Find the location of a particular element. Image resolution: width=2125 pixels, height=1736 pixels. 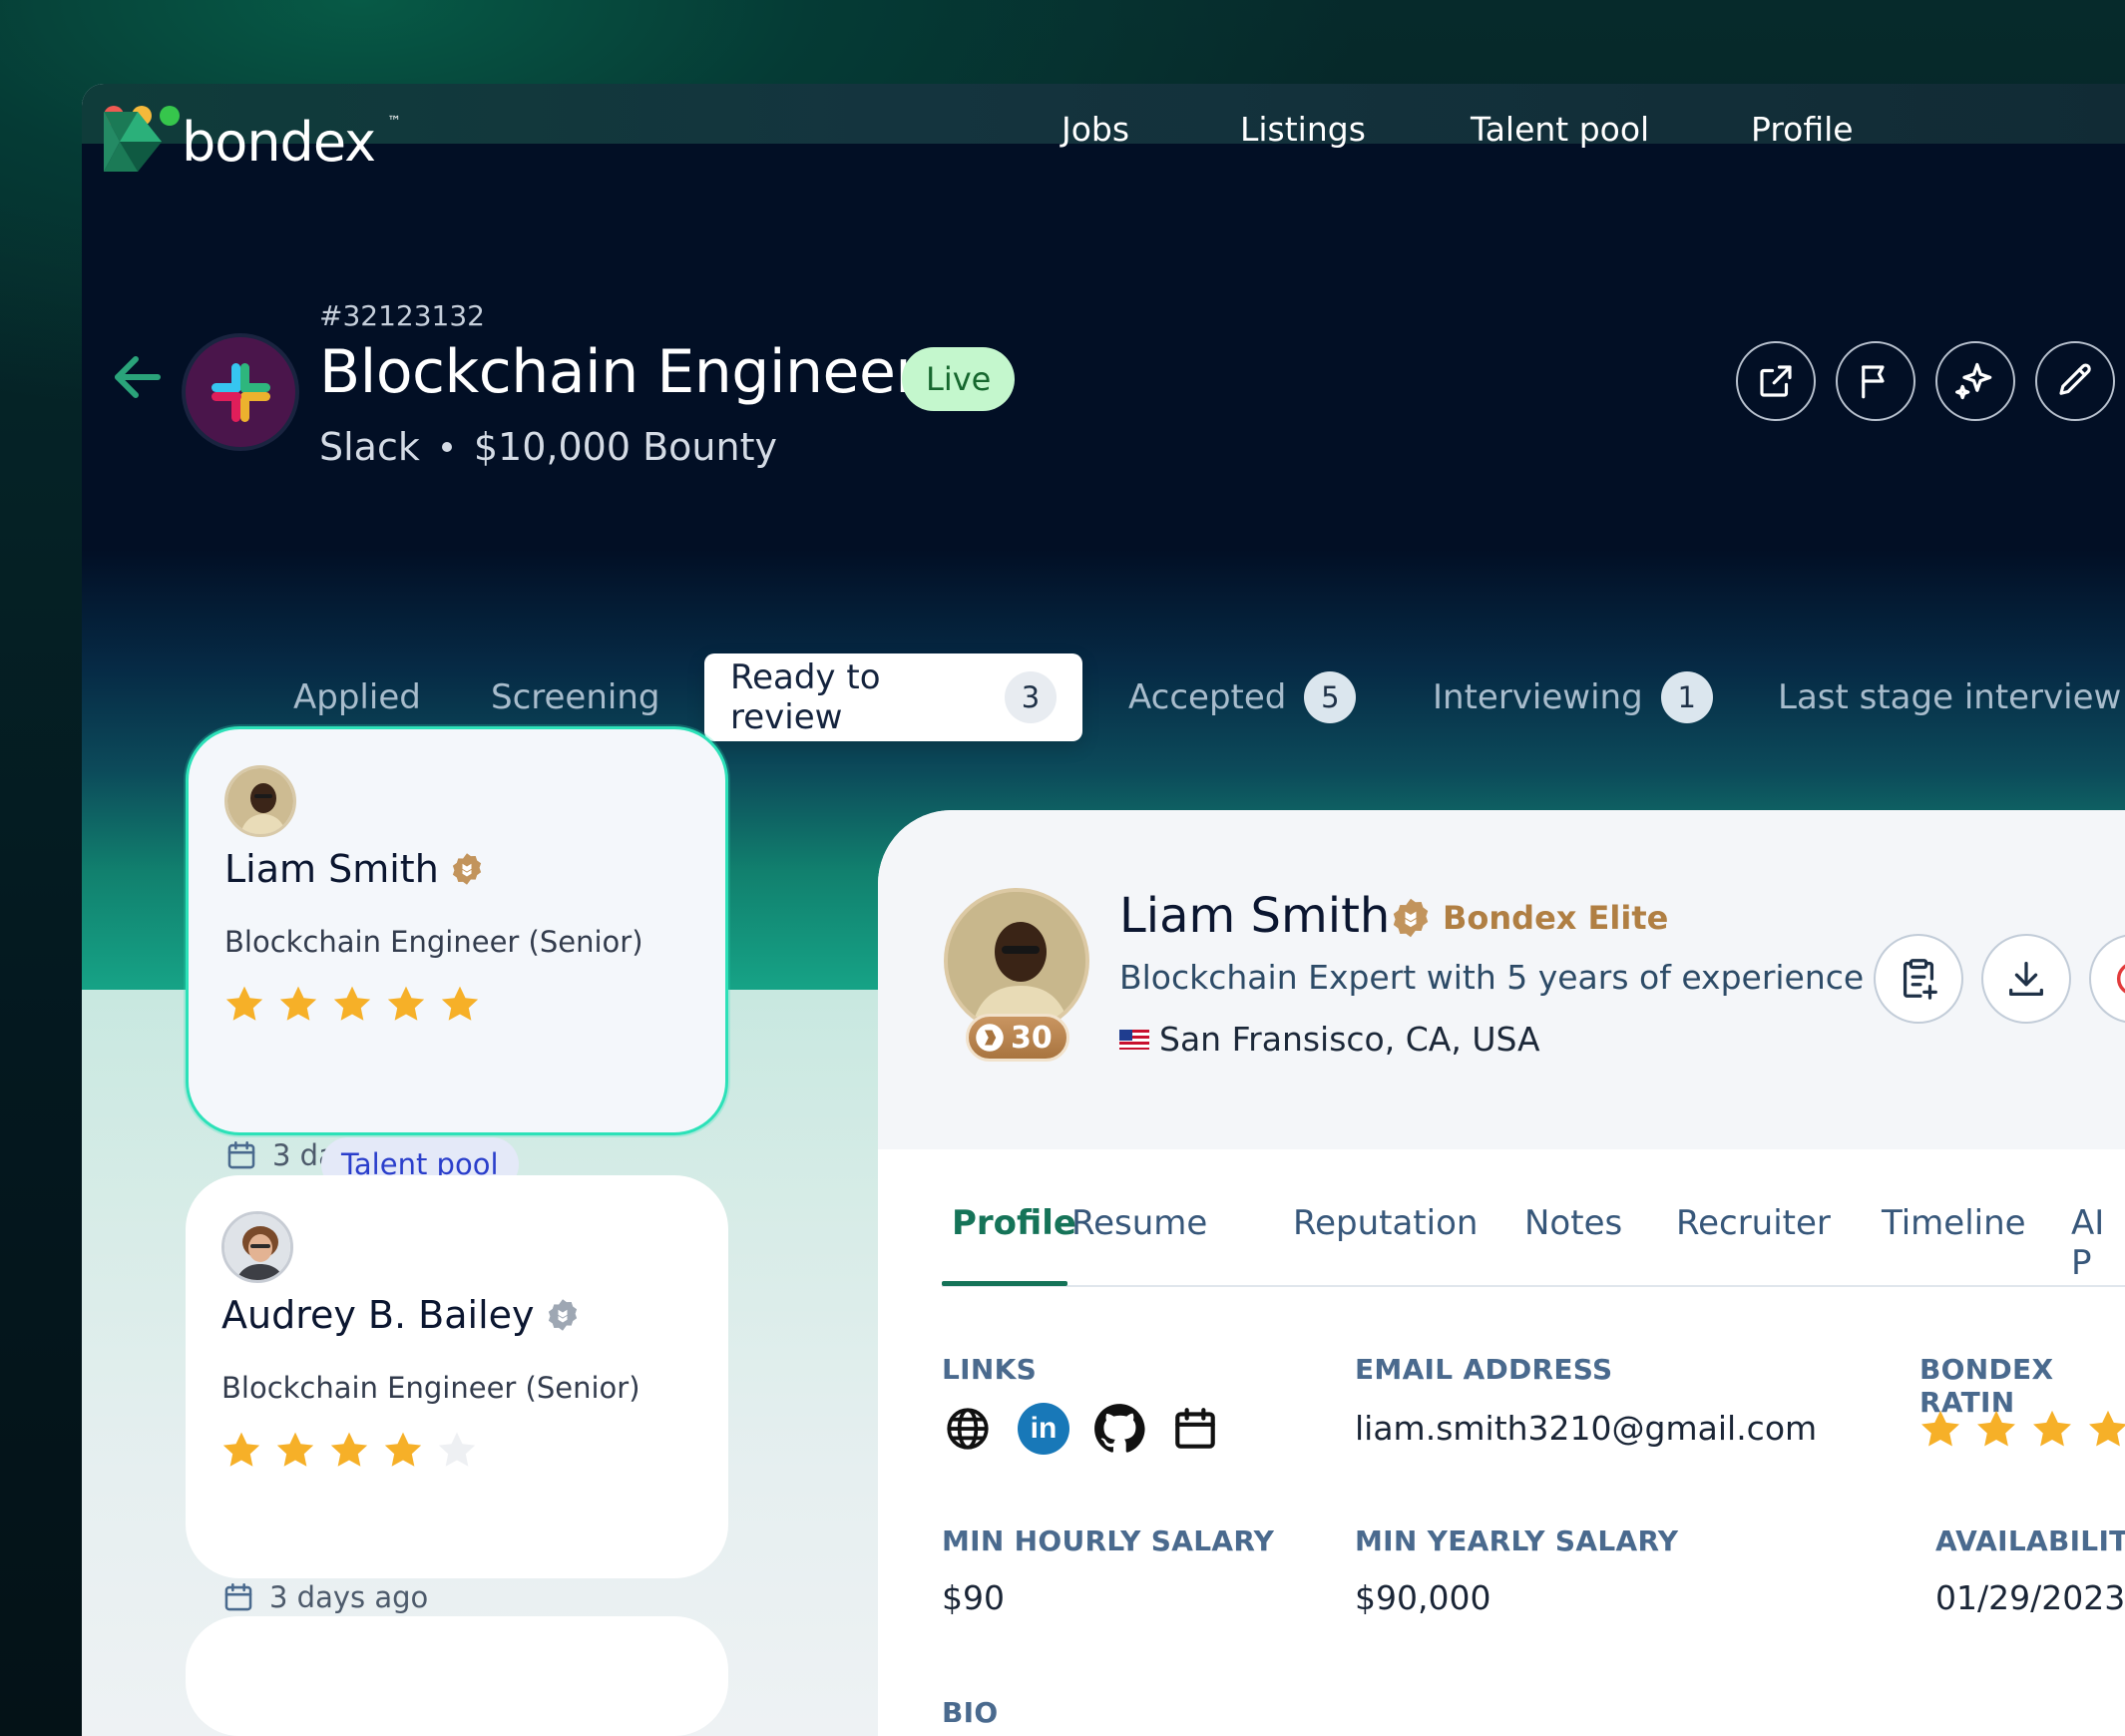

tab-resume: Resume is located at coordinates (1139, 1223).